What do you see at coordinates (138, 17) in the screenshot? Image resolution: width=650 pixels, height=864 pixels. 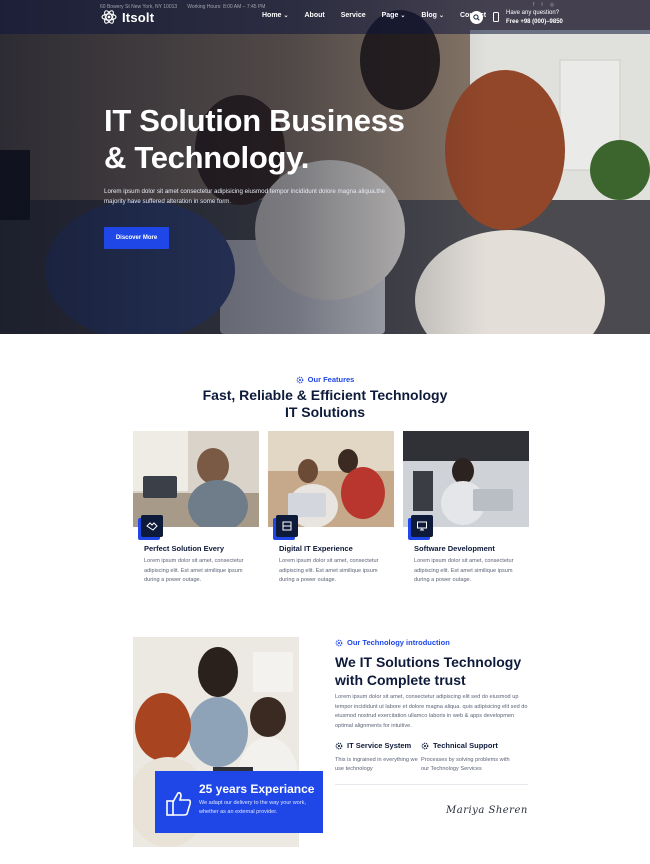 I see `brand-name: Itsolt` at bounding box center [138, 17].